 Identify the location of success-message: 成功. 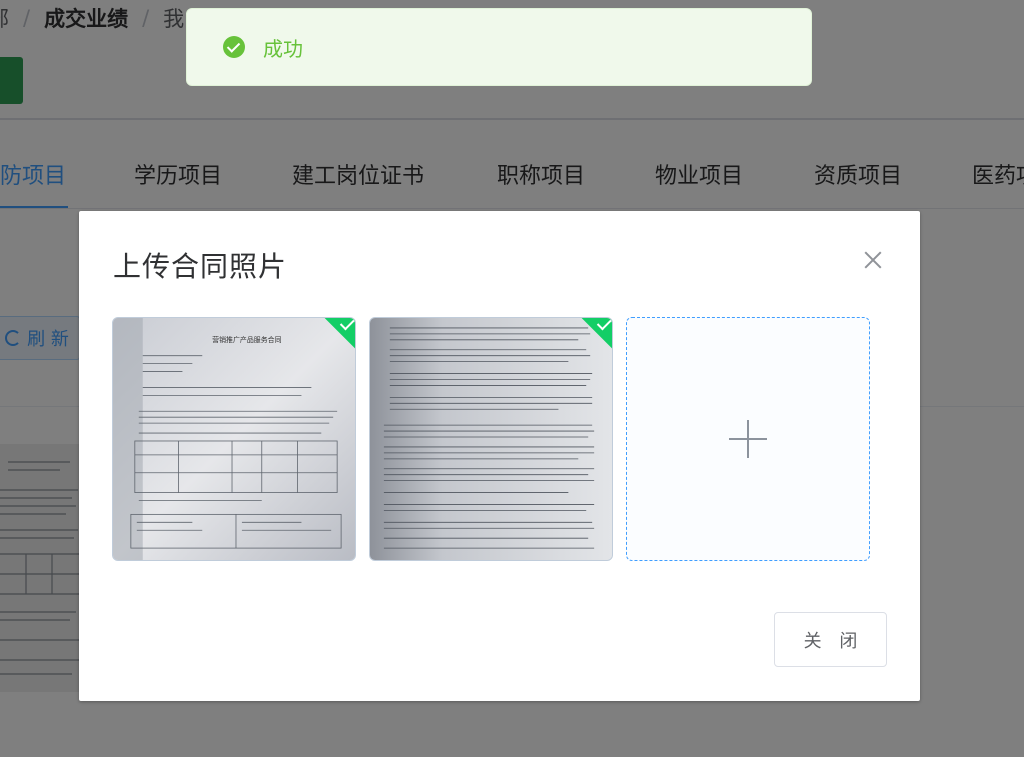
(499, 47).